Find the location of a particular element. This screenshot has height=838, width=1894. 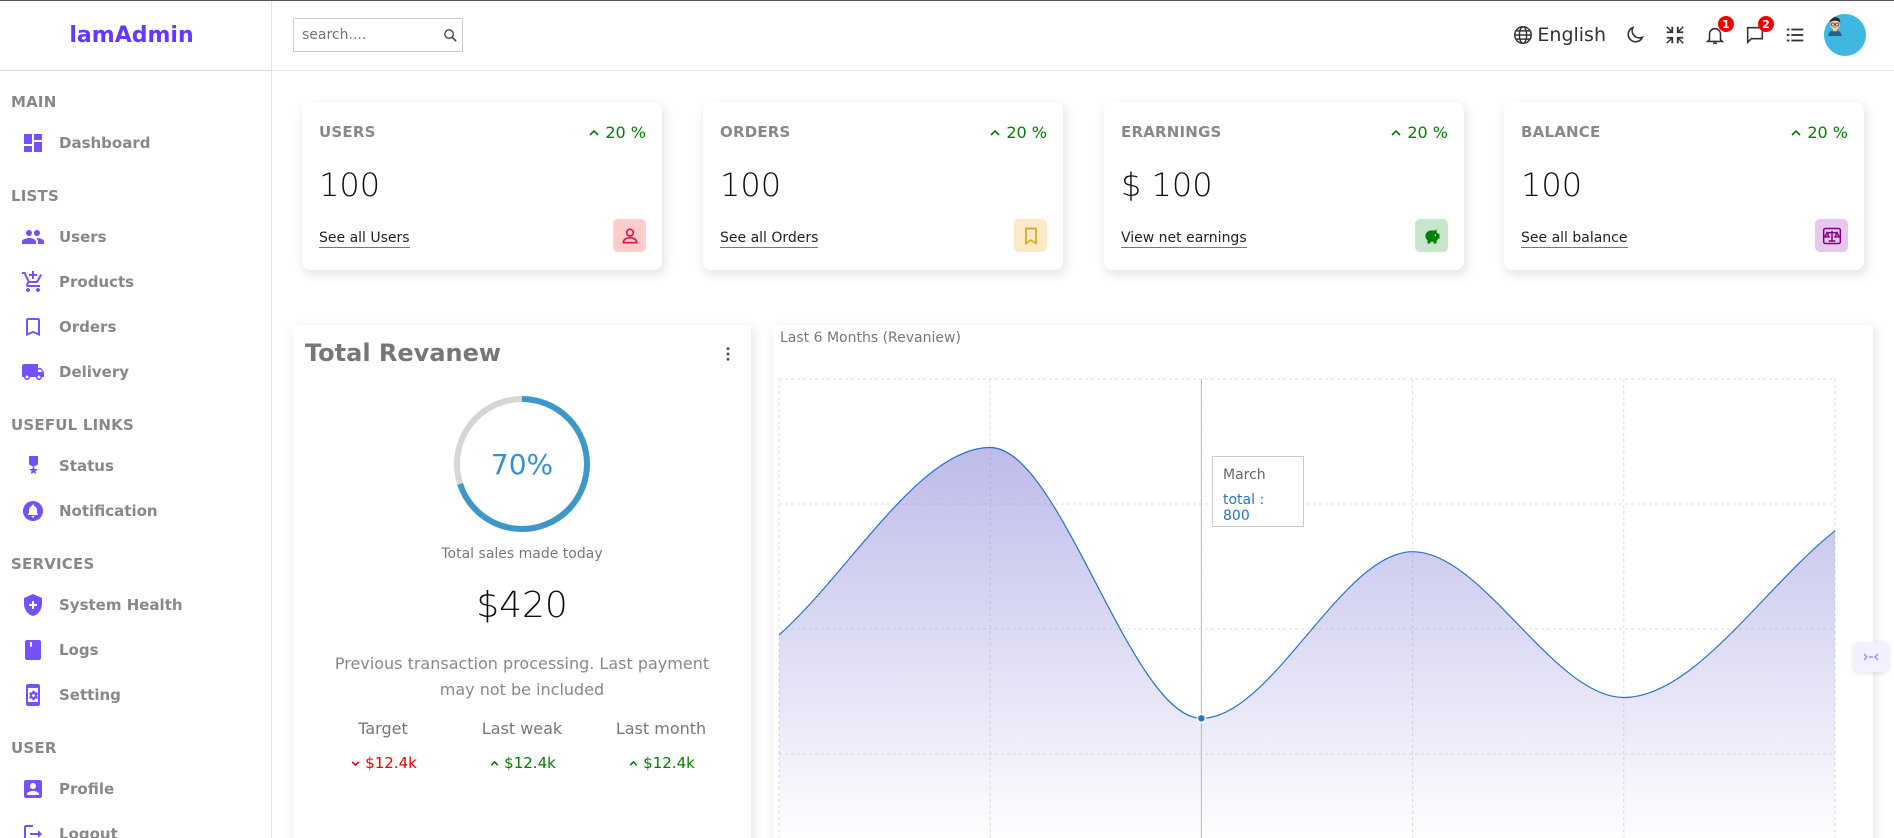

sidebar-item-dashboard: Dashboard is located at coordinates (141, 142).